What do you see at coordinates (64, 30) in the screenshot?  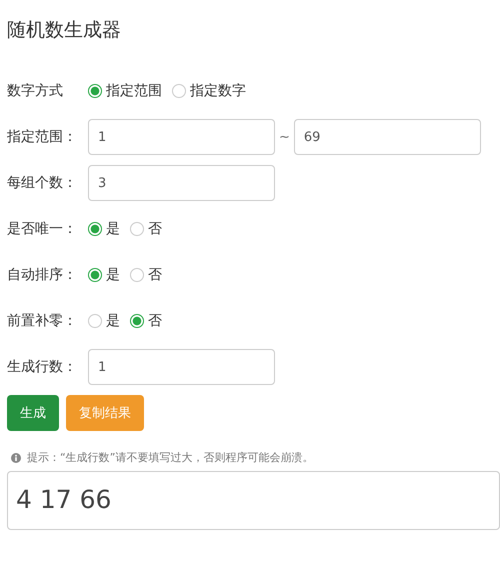 I see `page-title: 随机数生成器` at bounding box center [64, 30].